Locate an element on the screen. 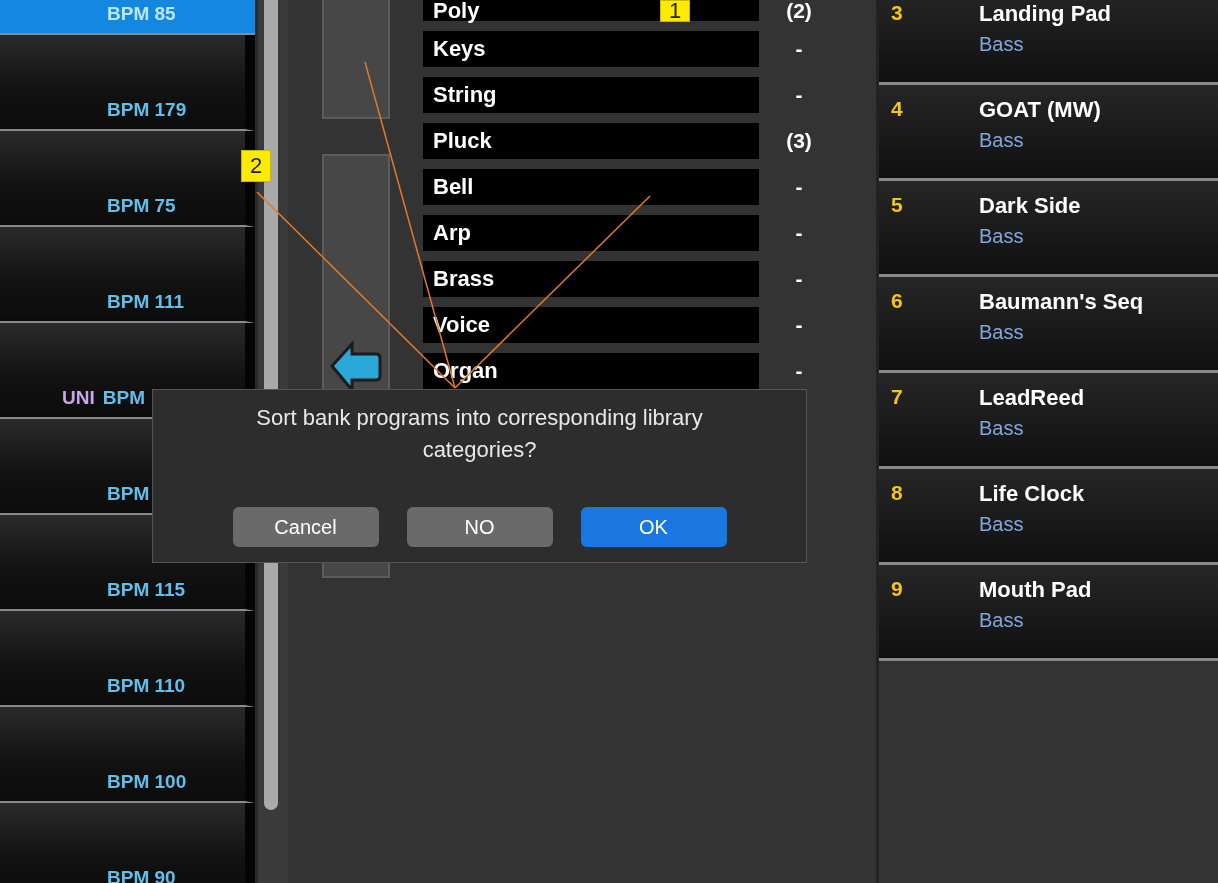  program-number: 5 is located at coordinates (897, 205).